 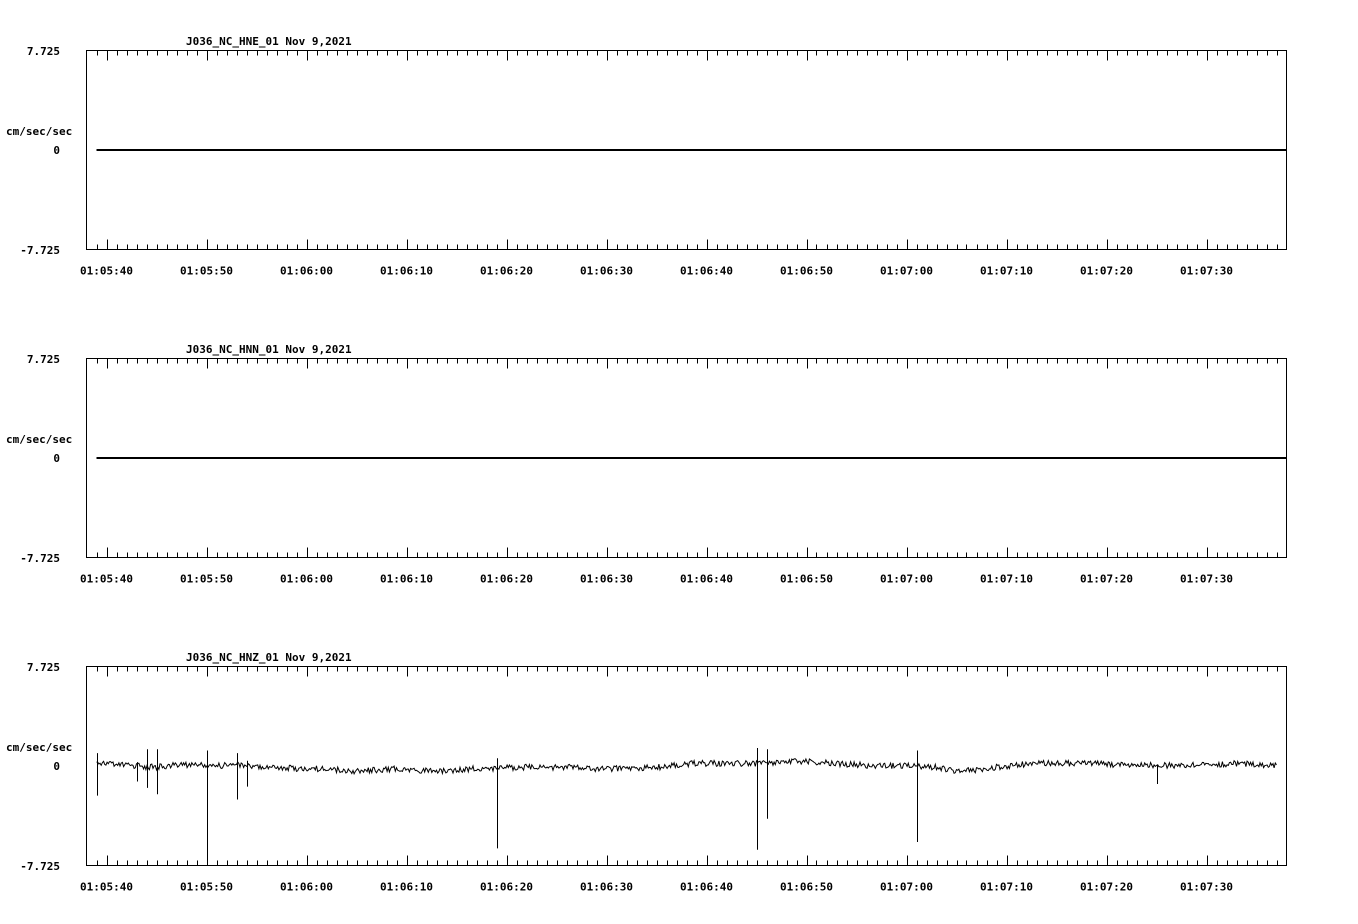 What do you see at coordinates (269, 657) in the screenshot?
I see `panel-title: J036_NC_HNZ_01 Nov 9,2021` at bounding box center [269, 657].